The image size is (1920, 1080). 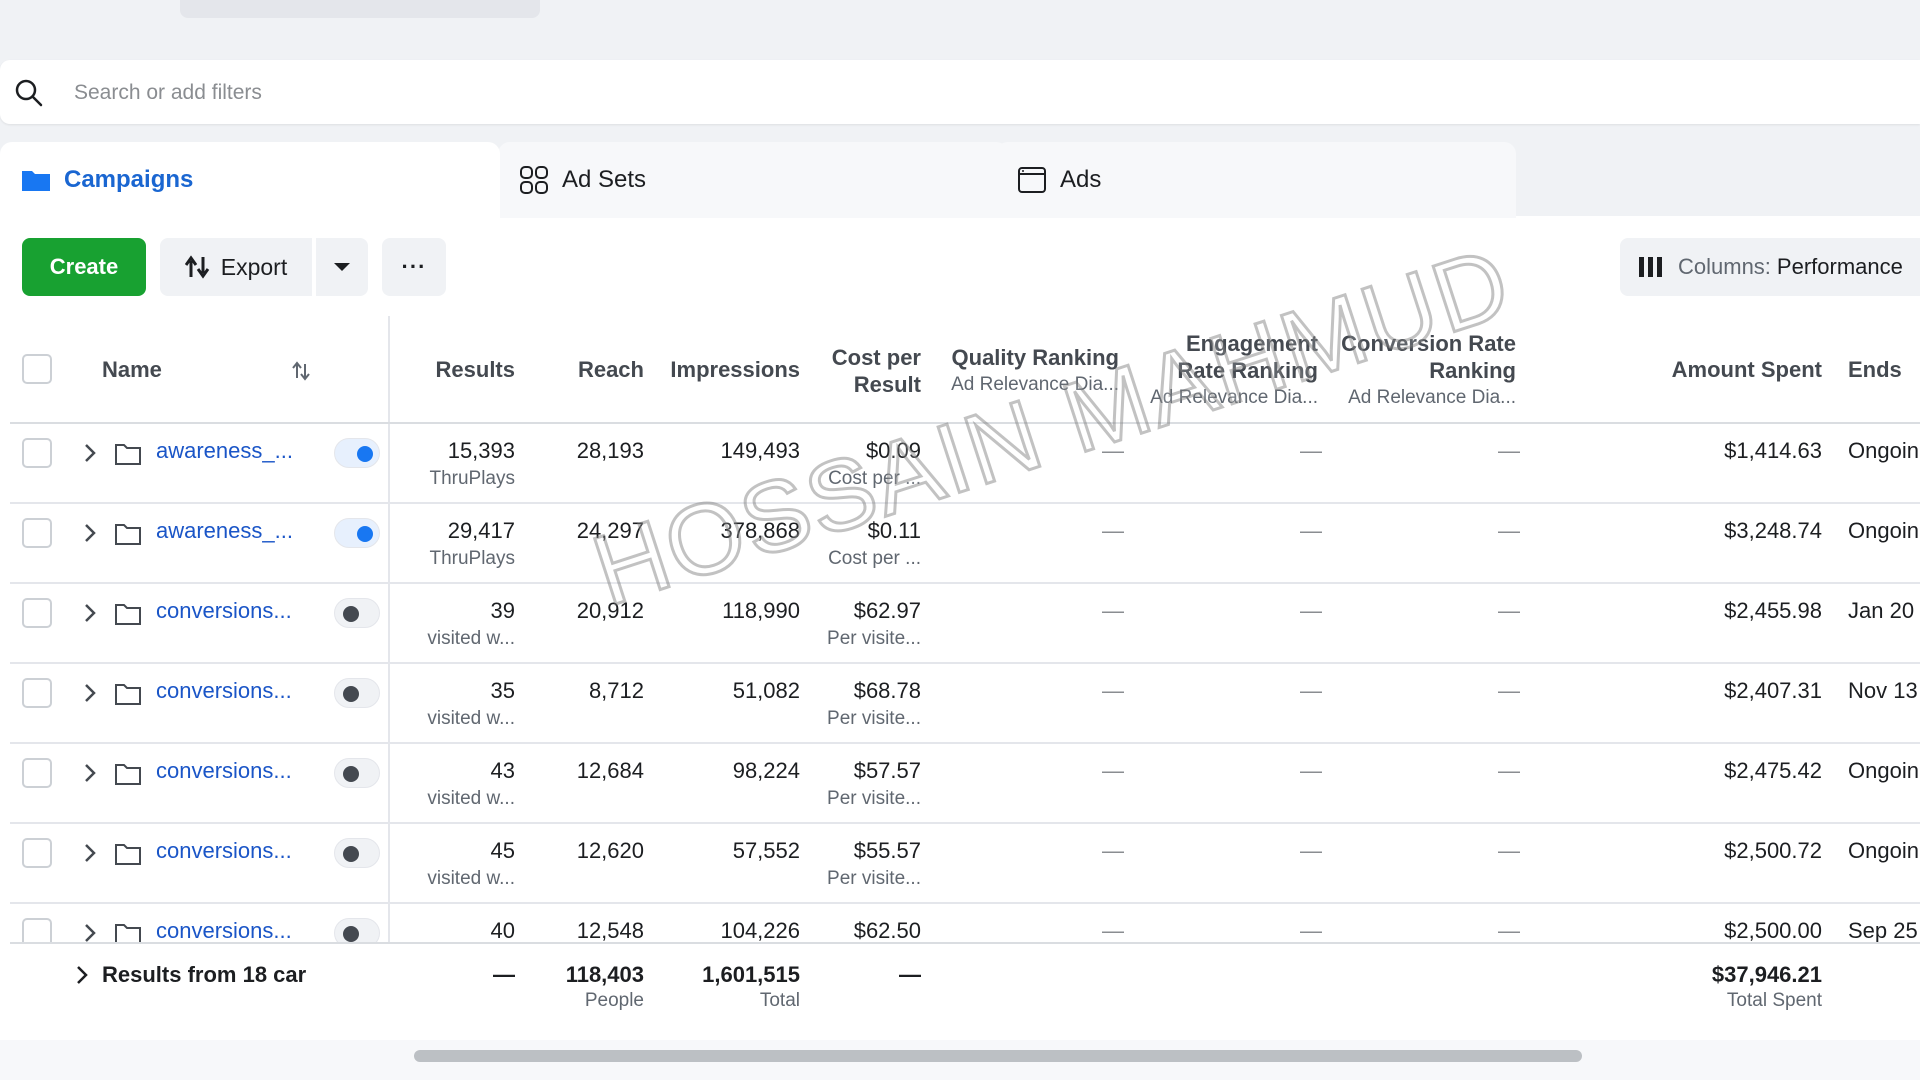 I want to click on summary-label: Results from 18 car, so click(x=204, y=974).